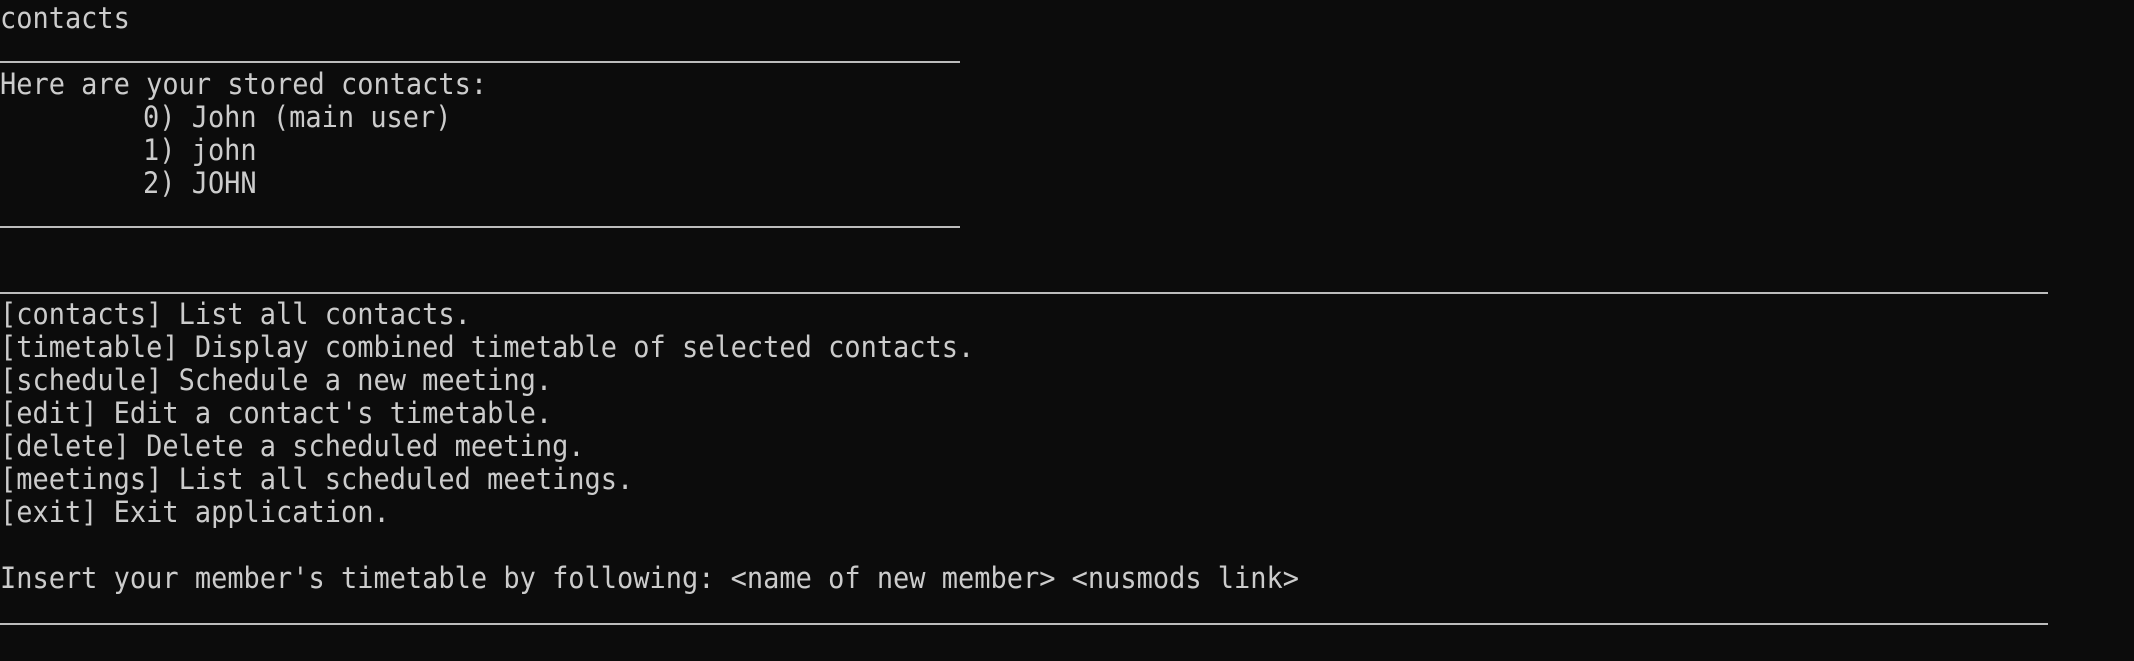 Image resolution: width=2134 pixels, height=661 pixels. Describe the element at coordinates (65, 18) in the screenshot. I see `command-echo: contacts` at that location.